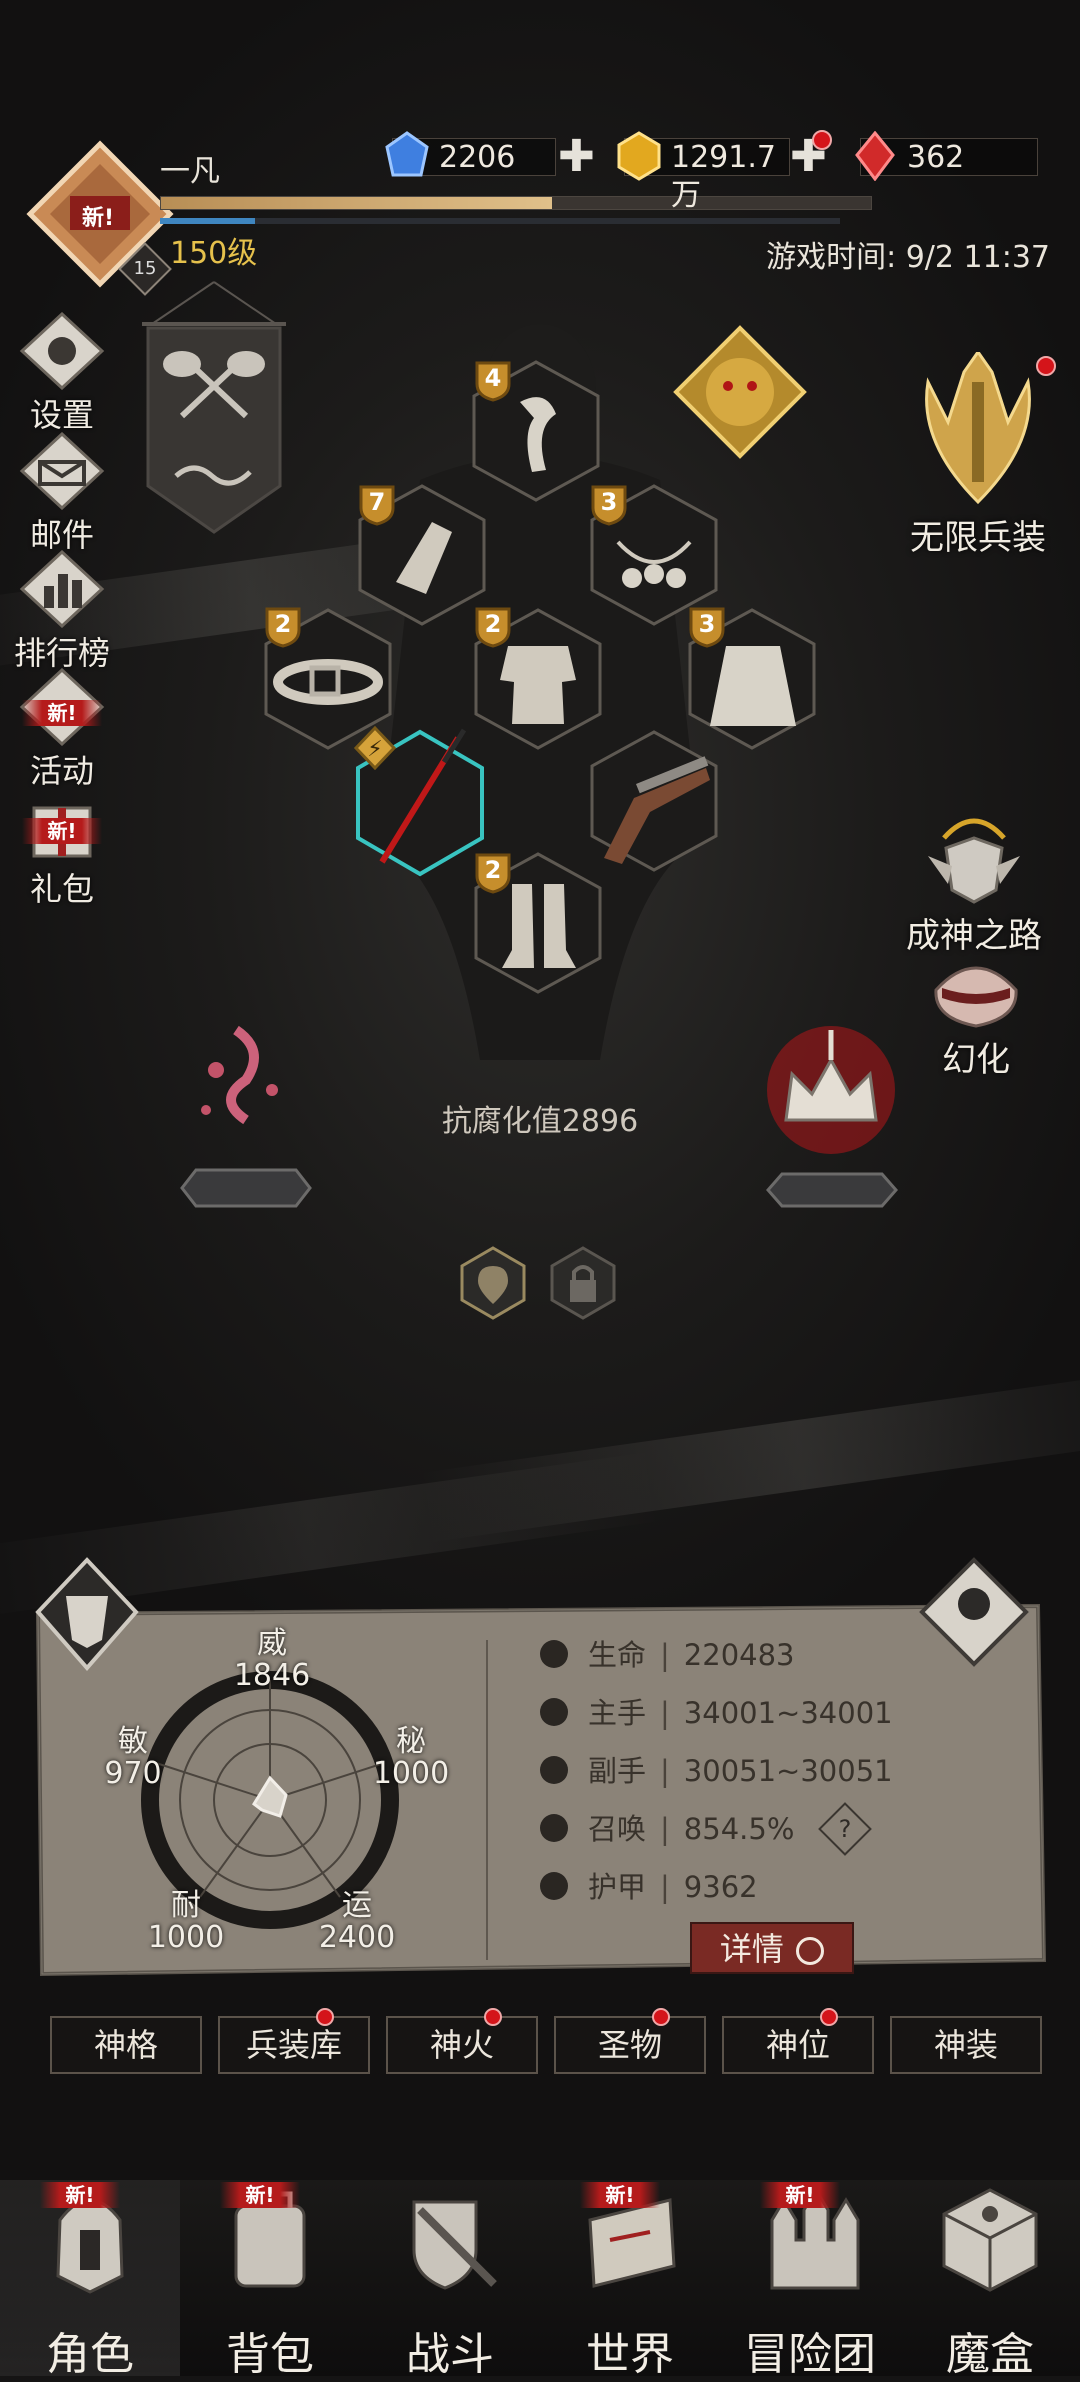 The image size is (1080, 2382). What do you see at coordinates (845, 1829) in the screenshot?
I see `help-icon: ?` at bounding box center [845, 1829].